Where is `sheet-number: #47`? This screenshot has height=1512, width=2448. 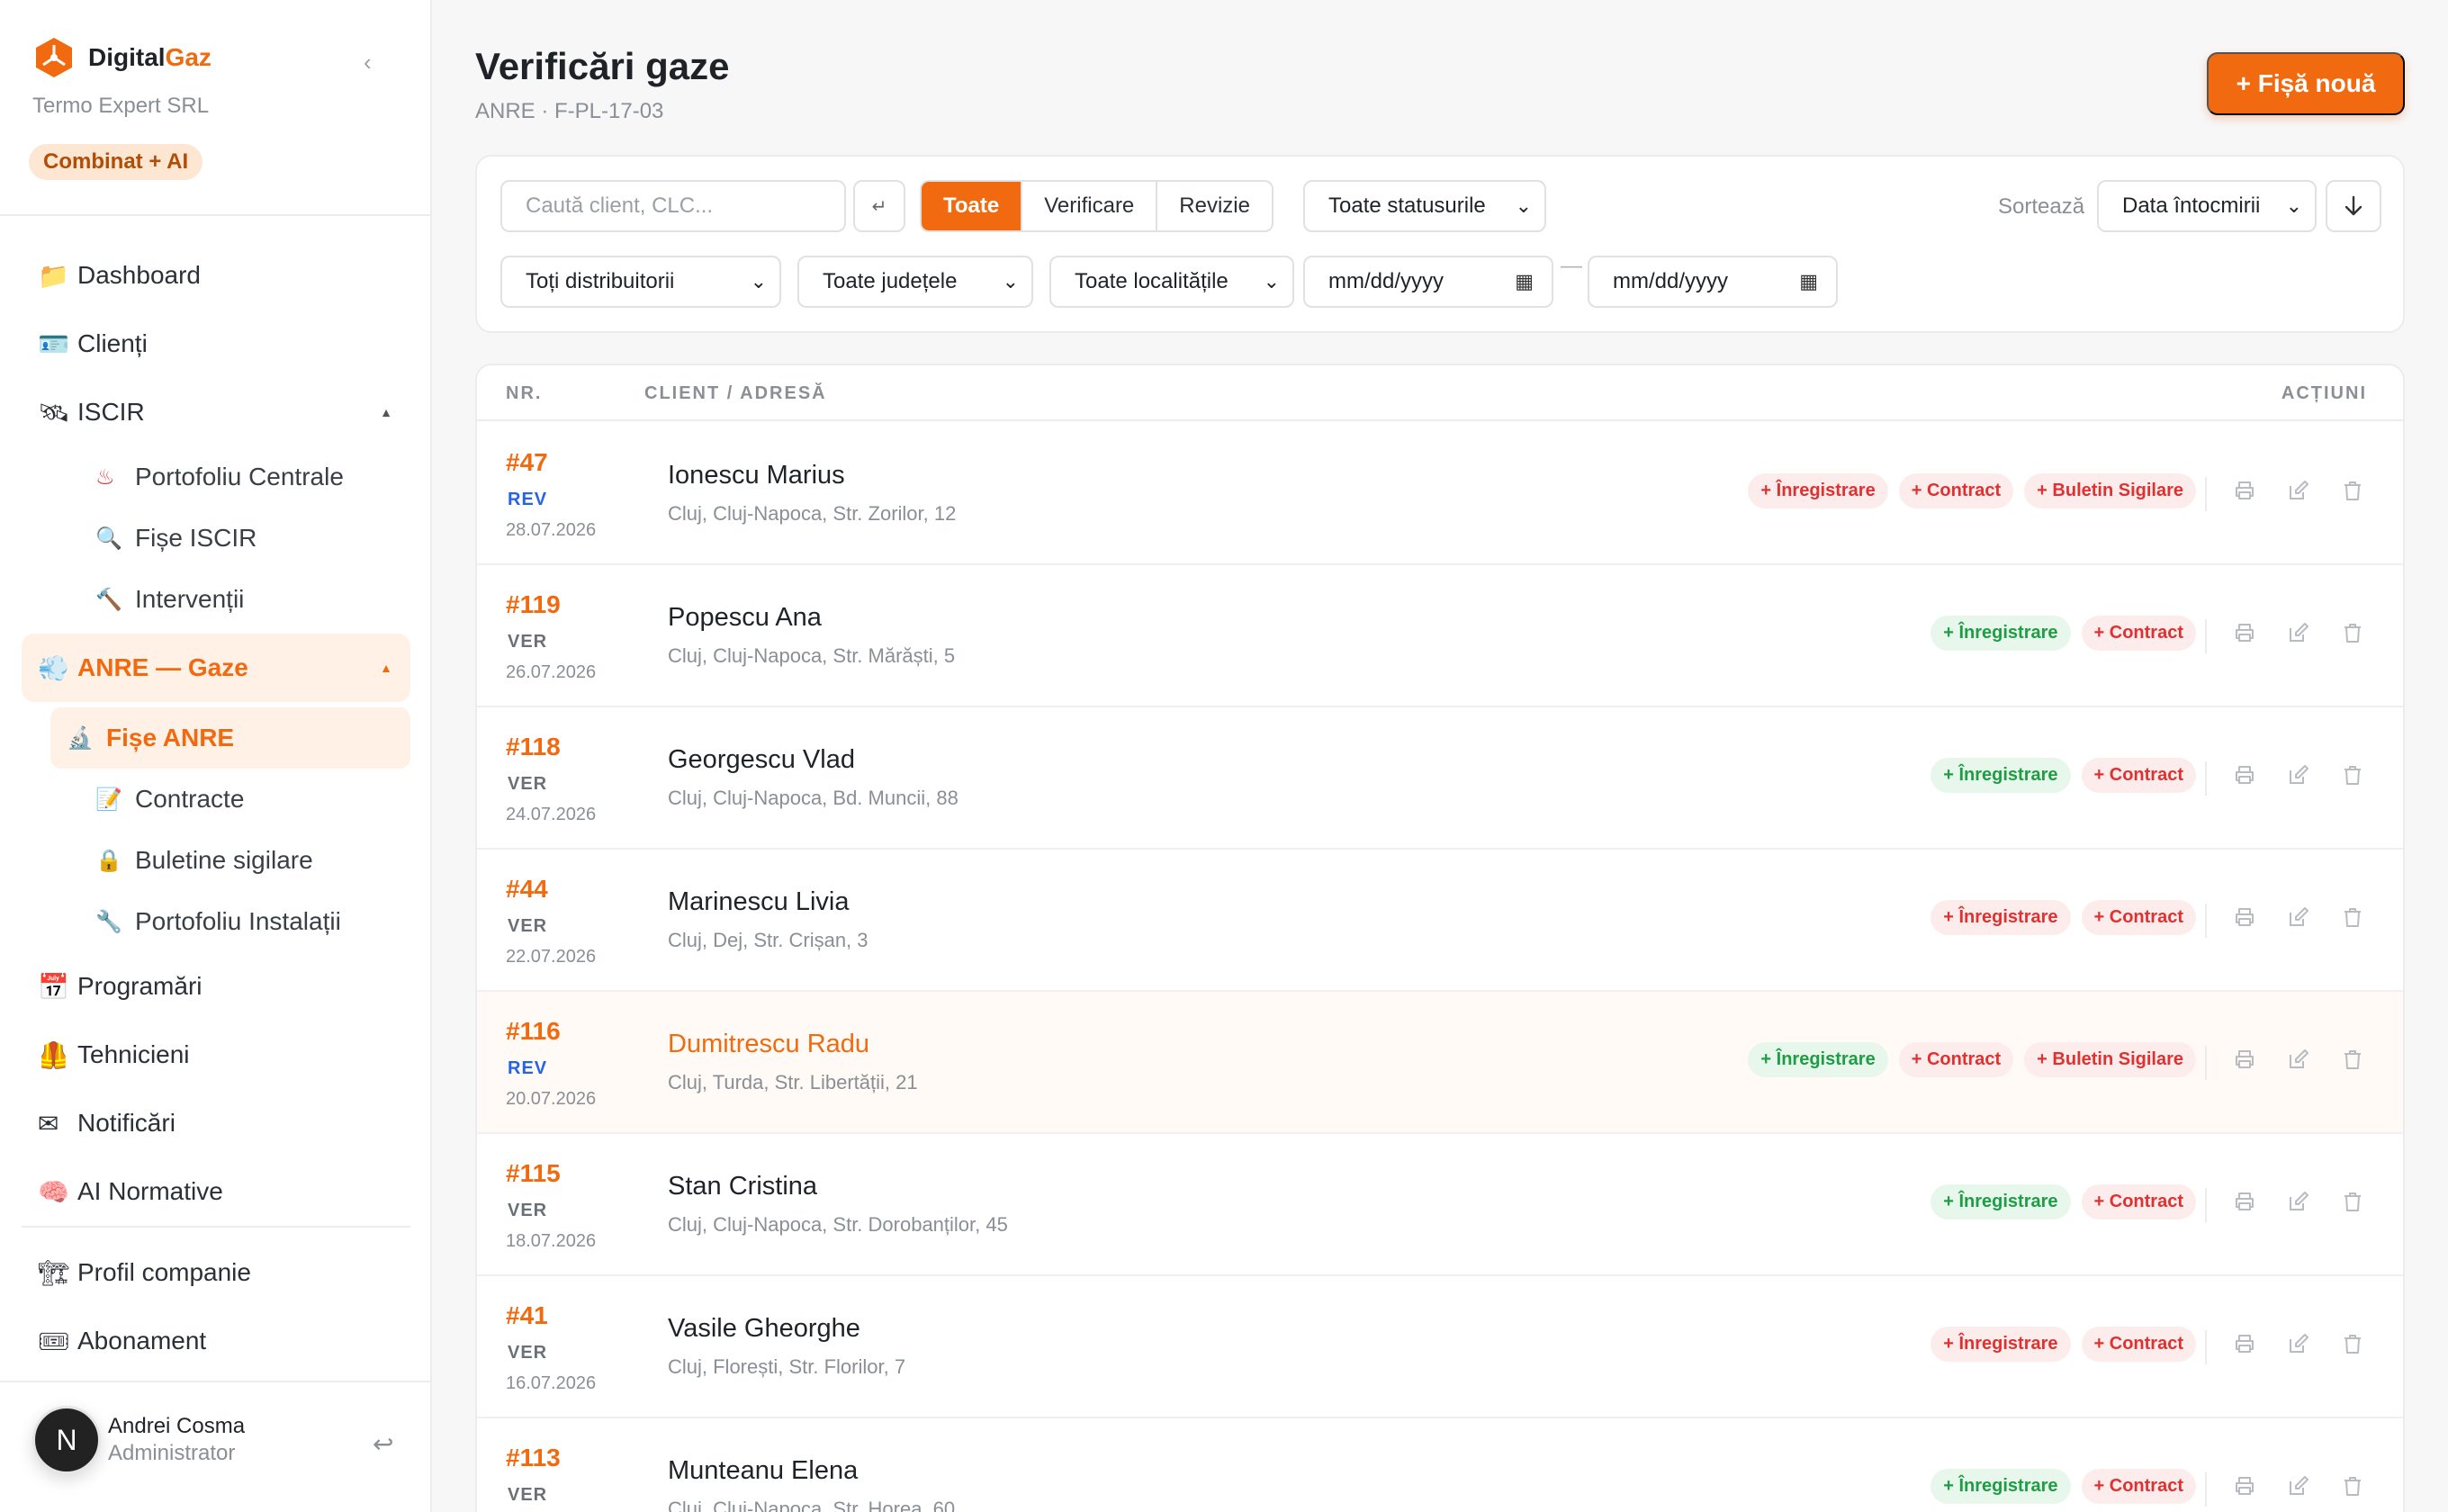
sheet-number: #47 is located at coordinates (527, 463).